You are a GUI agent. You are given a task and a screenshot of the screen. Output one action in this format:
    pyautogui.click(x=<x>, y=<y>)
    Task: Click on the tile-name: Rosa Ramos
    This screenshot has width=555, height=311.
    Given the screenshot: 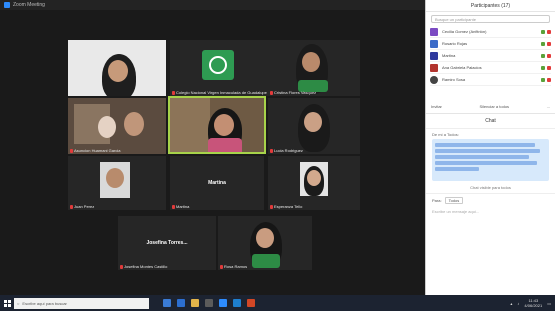 What is the action you would take?
    pyautogui.click(x=233, y=266)
    